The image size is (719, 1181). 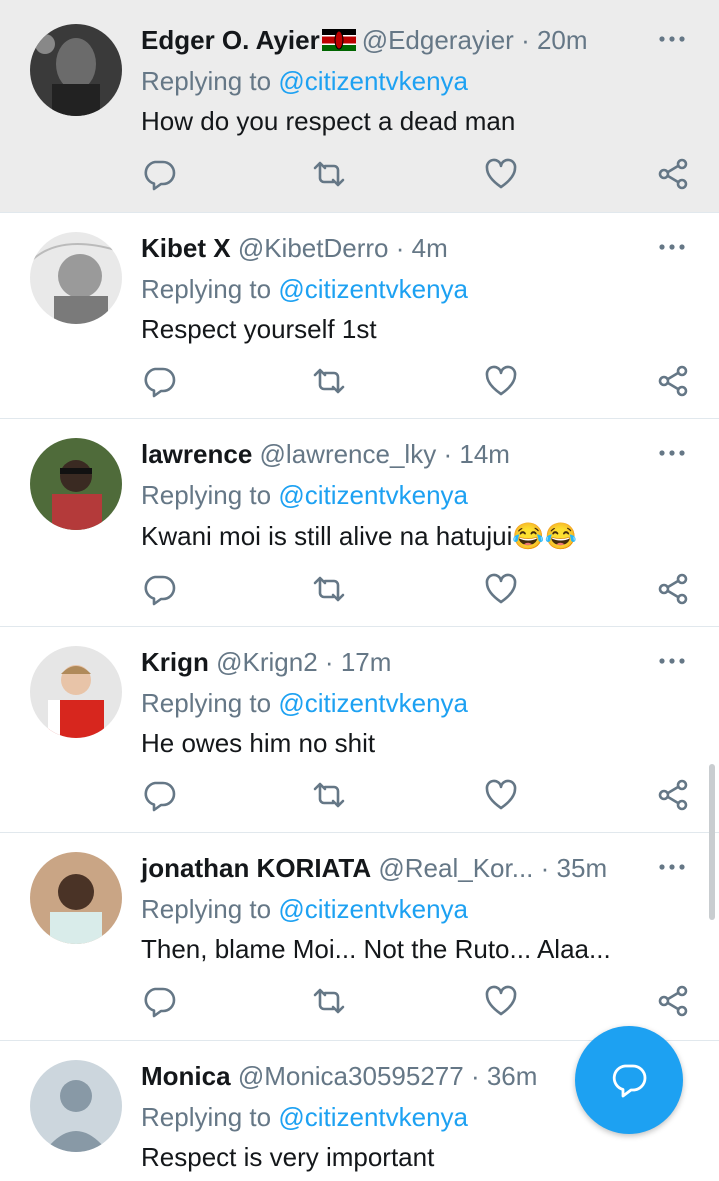 I want to click on handle: @Monica30595277, so click(x=351, y=1076).